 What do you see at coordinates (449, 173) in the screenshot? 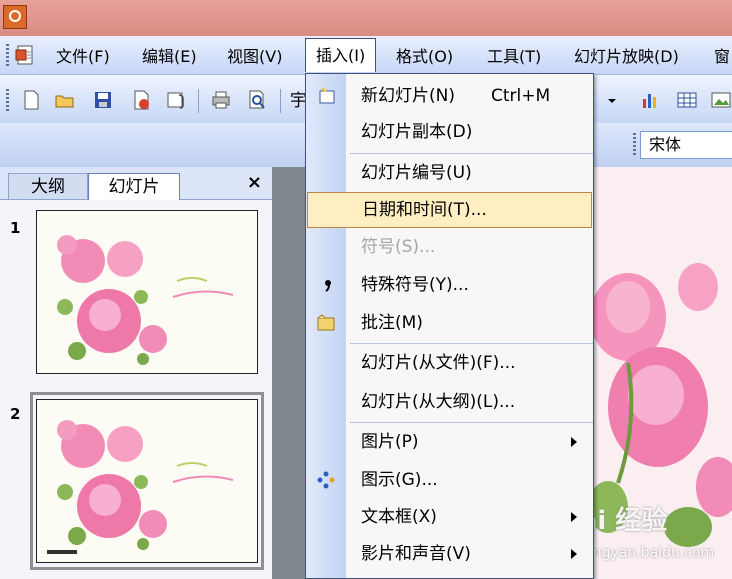
I see `menu-item-slide-number: 幻灯片编号(U)` at bounding box center [449, 173].